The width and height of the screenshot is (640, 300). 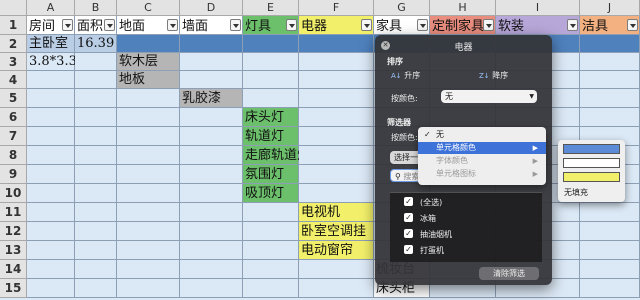 What do you see at coordinates (610, 212) in the screenshot?
I see `cell-j11` at bounding box center [610, 212].